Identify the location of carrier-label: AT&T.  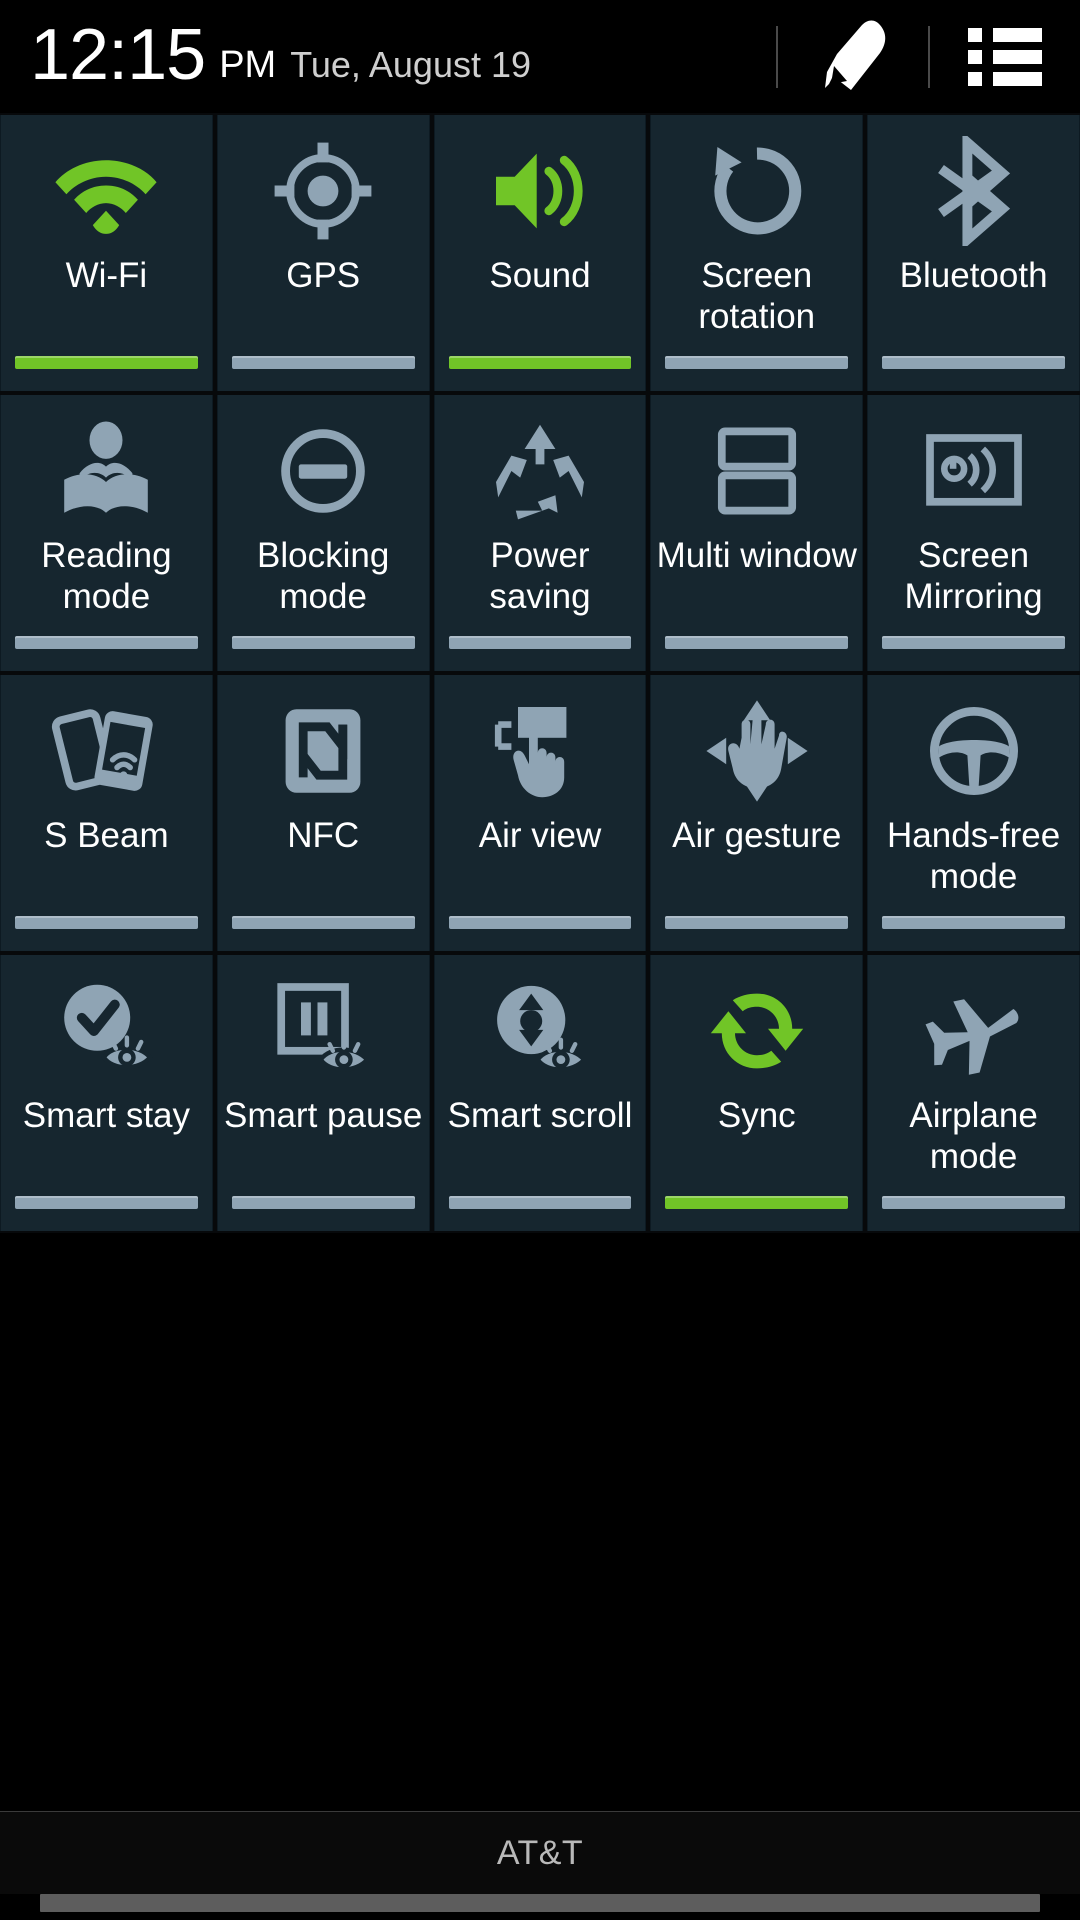
(540, 1852).